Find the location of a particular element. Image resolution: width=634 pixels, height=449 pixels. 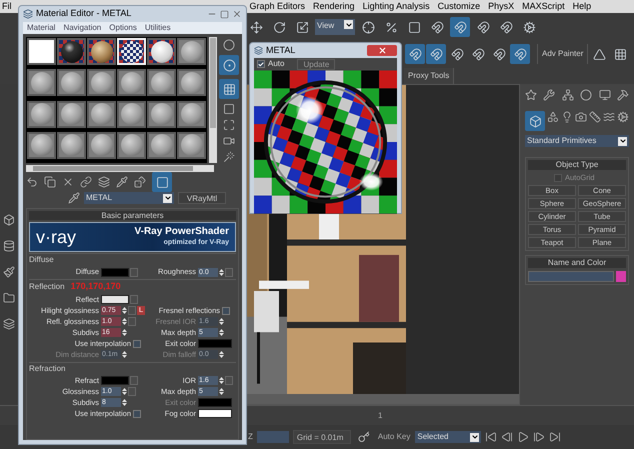

box-button is located at coordinates (535, 121).